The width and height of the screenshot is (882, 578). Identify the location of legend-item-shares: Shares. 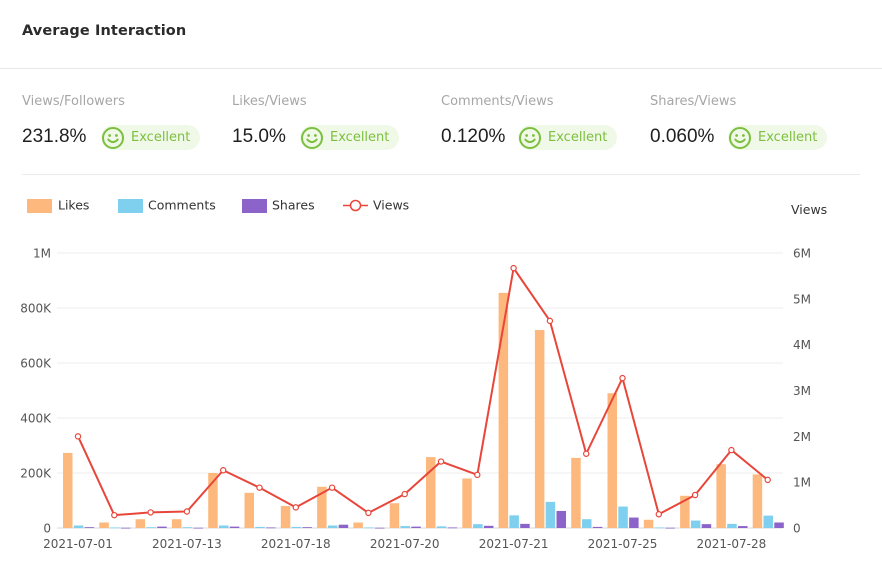
(278, 206).